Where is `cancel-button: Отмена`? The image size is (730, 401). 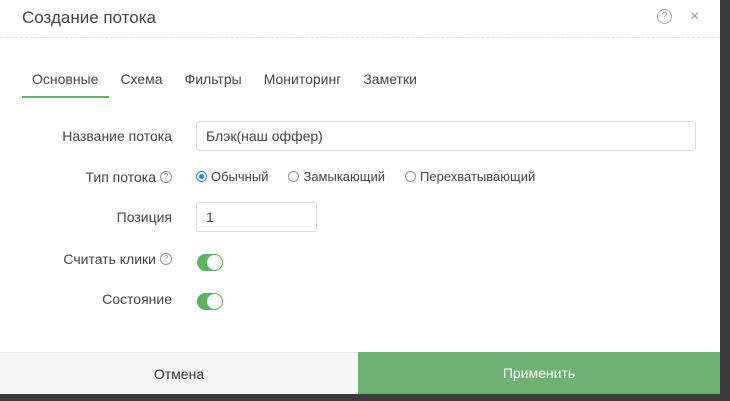
cancel-button: Отмена is located at coordinates (179, 373).